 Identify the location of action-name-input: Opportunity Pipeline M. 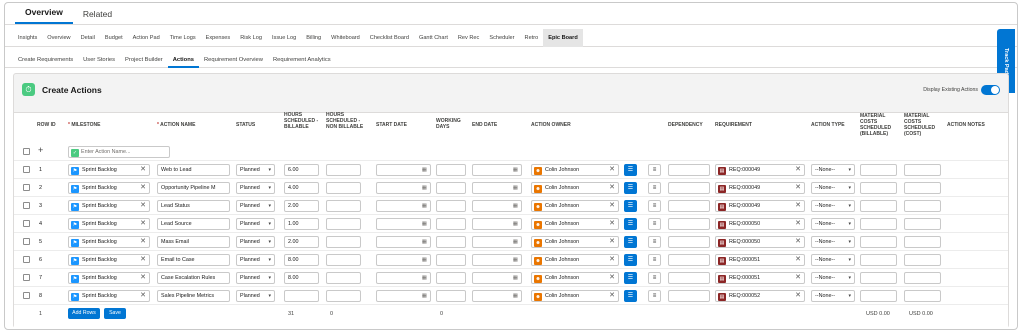
(193, 188).